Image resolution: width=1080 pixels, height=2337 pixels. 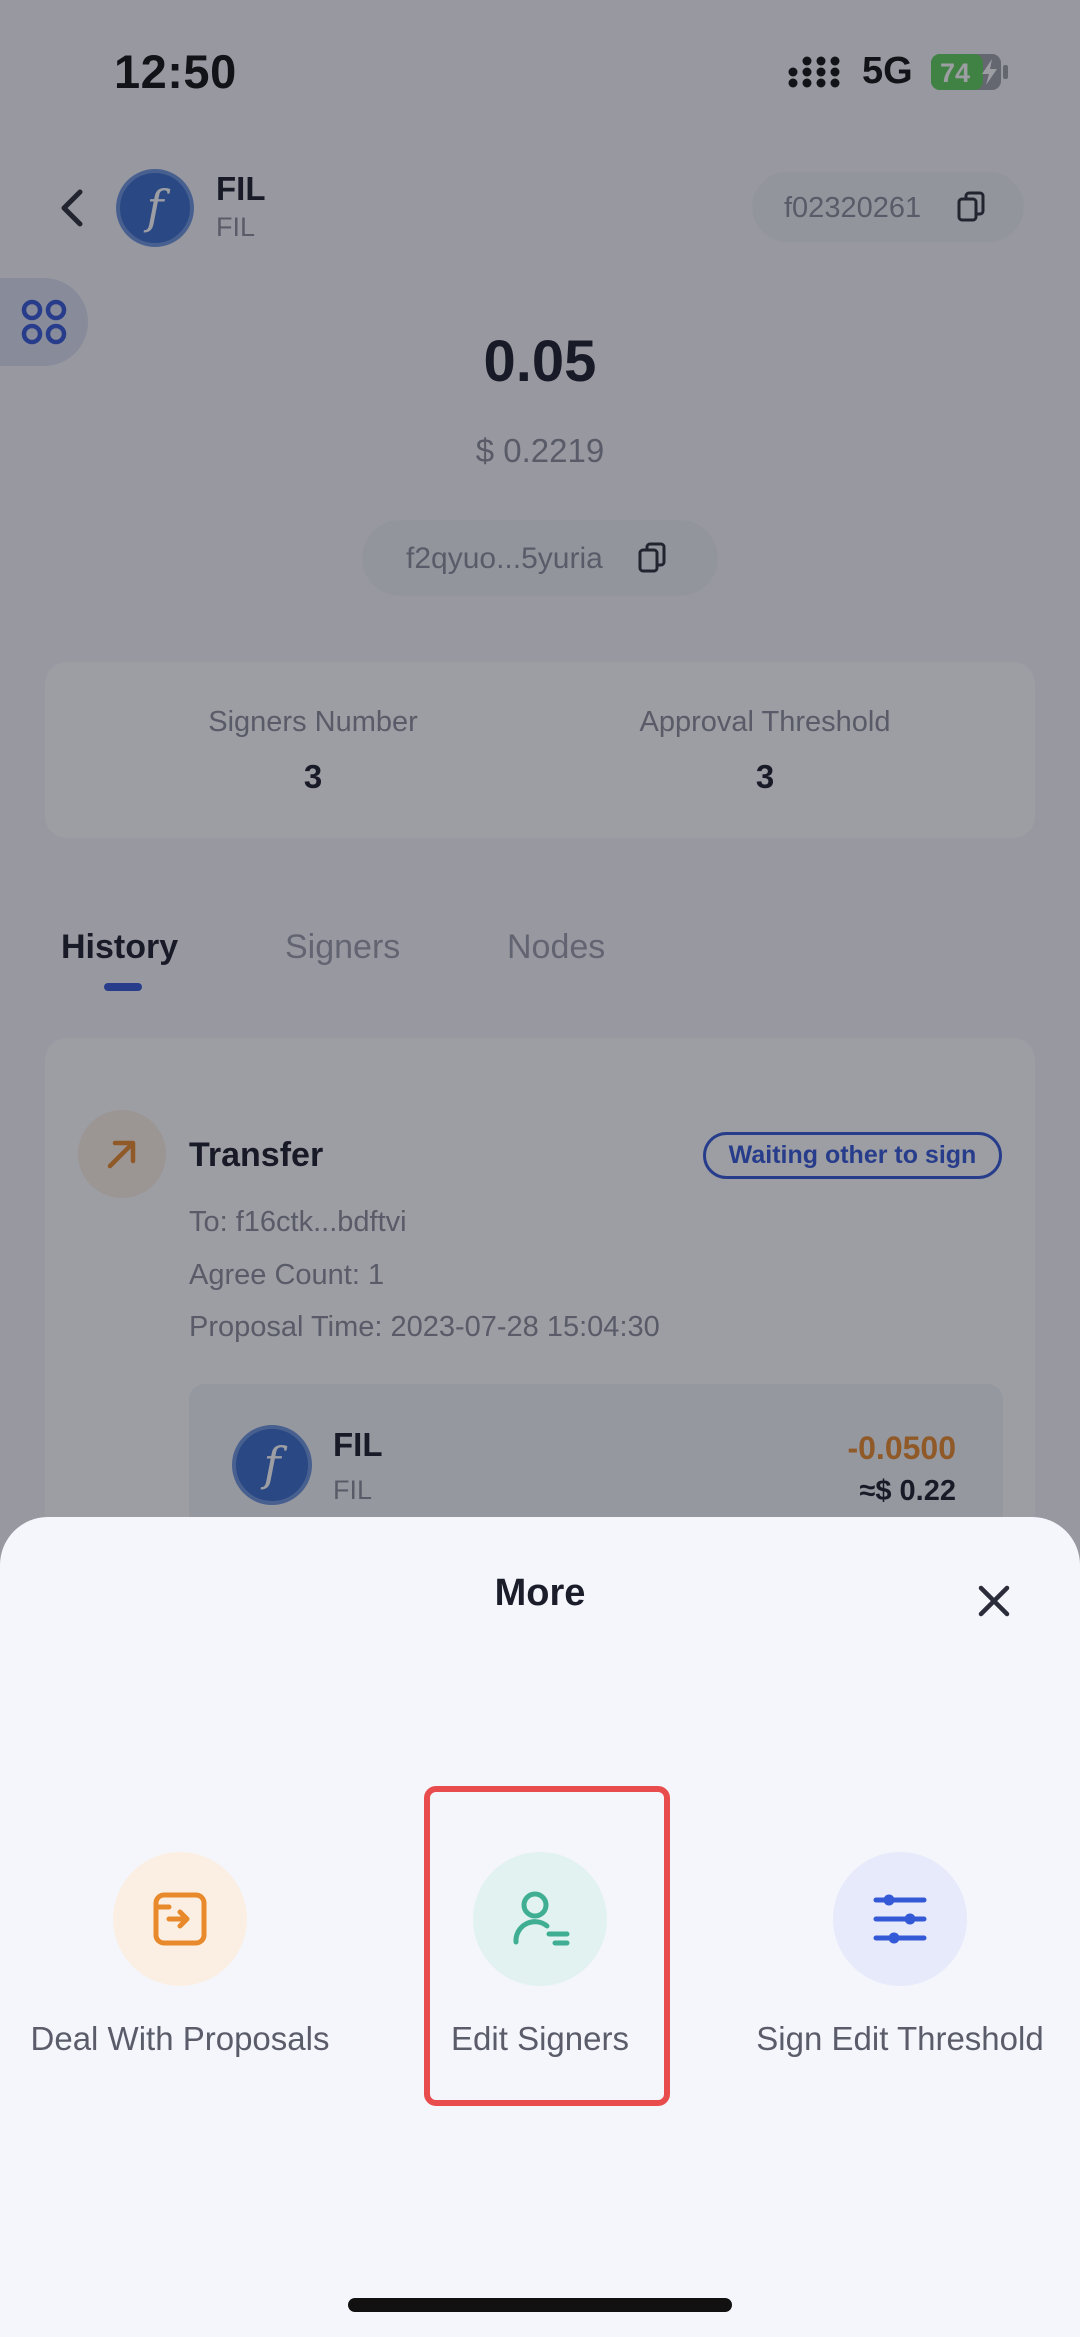 What do you see at coordinates (547, 1946) in the screenshot?
I see `highlight-box` at bounding box center [547, 1946].